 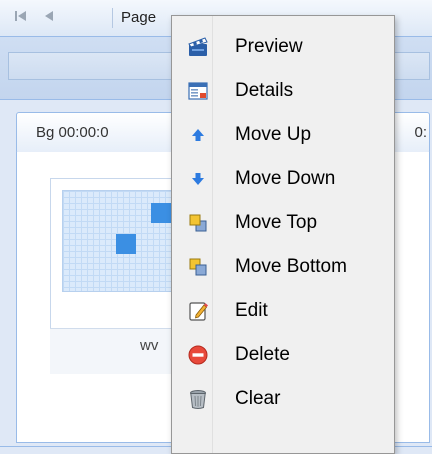 What do you see at coordinates (264, 90) in the screenshot?
I see `menu-item-label: Details` at bounding box center [264, 90].